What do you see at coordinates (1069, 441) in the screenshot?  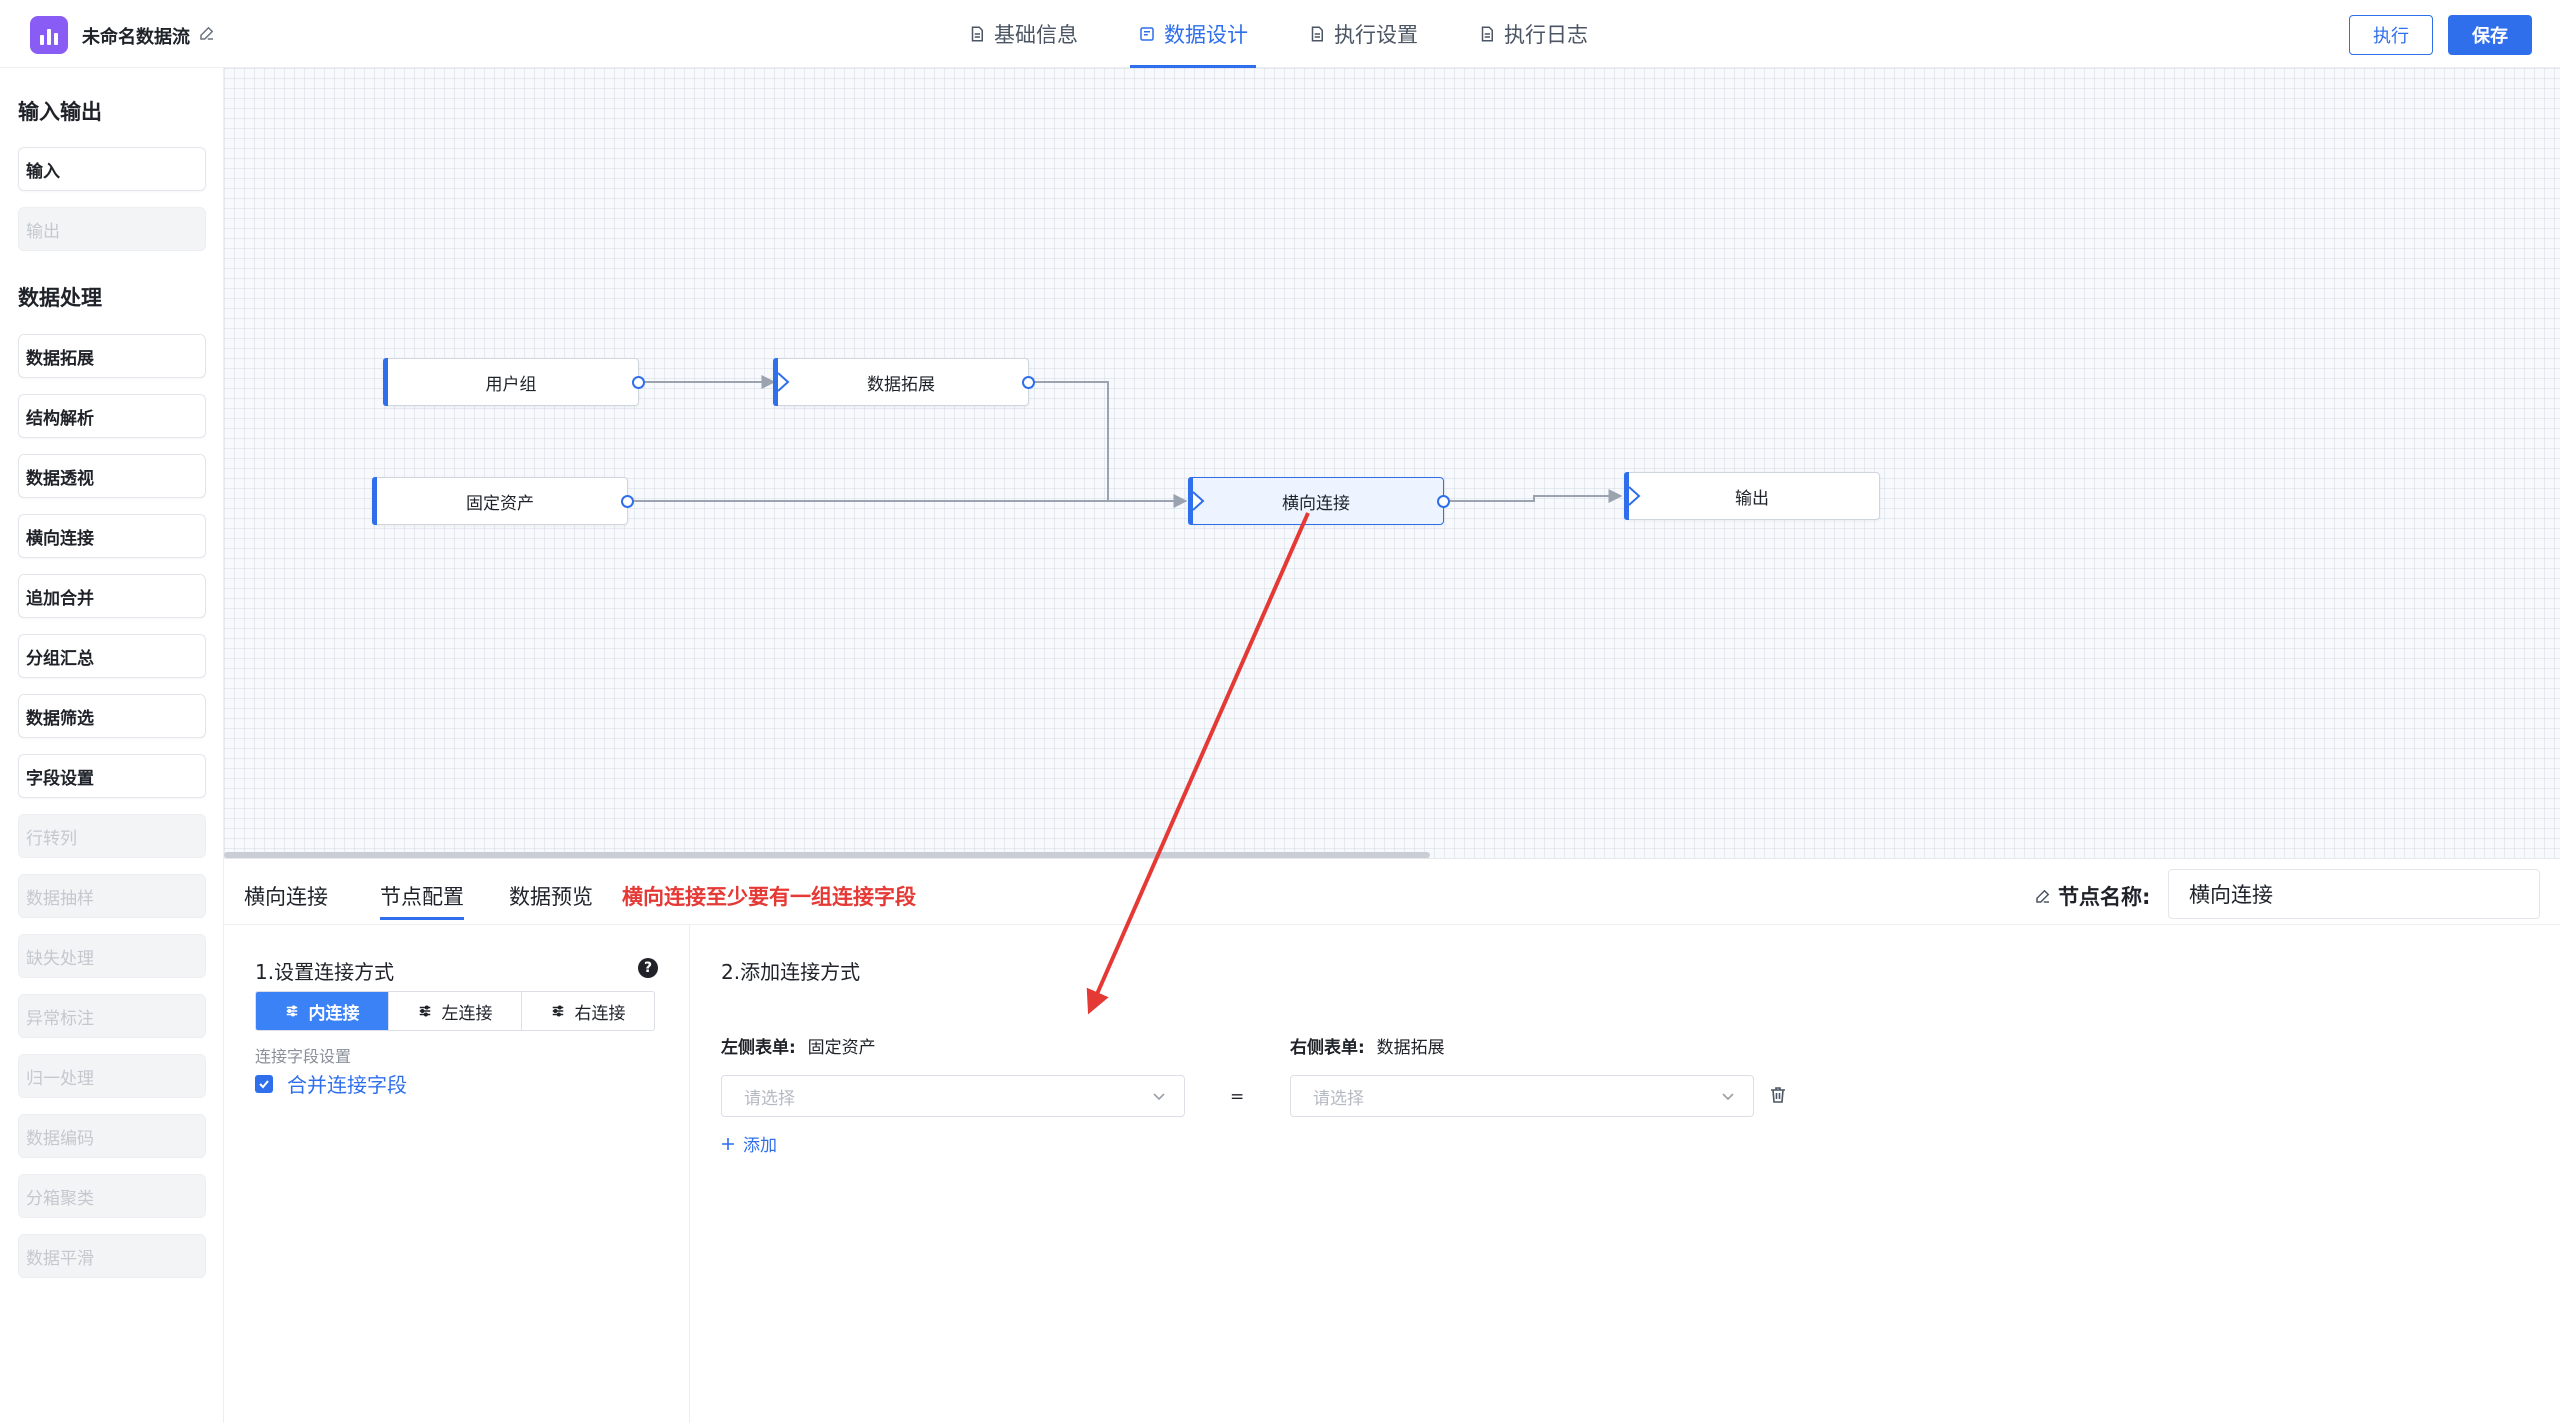 I see `edge-data-expand-to-join` at bounding box center [1069, 441].